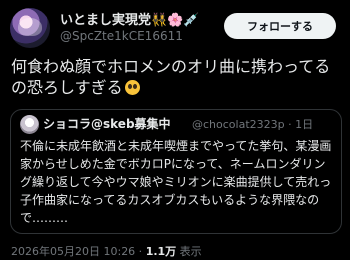 The height and width of the screenshot is (260, 350). Describe the element at coordinates (121, 36) in the screenshot. I see `author-handle: @SpcZte1kCE16611` at that location.